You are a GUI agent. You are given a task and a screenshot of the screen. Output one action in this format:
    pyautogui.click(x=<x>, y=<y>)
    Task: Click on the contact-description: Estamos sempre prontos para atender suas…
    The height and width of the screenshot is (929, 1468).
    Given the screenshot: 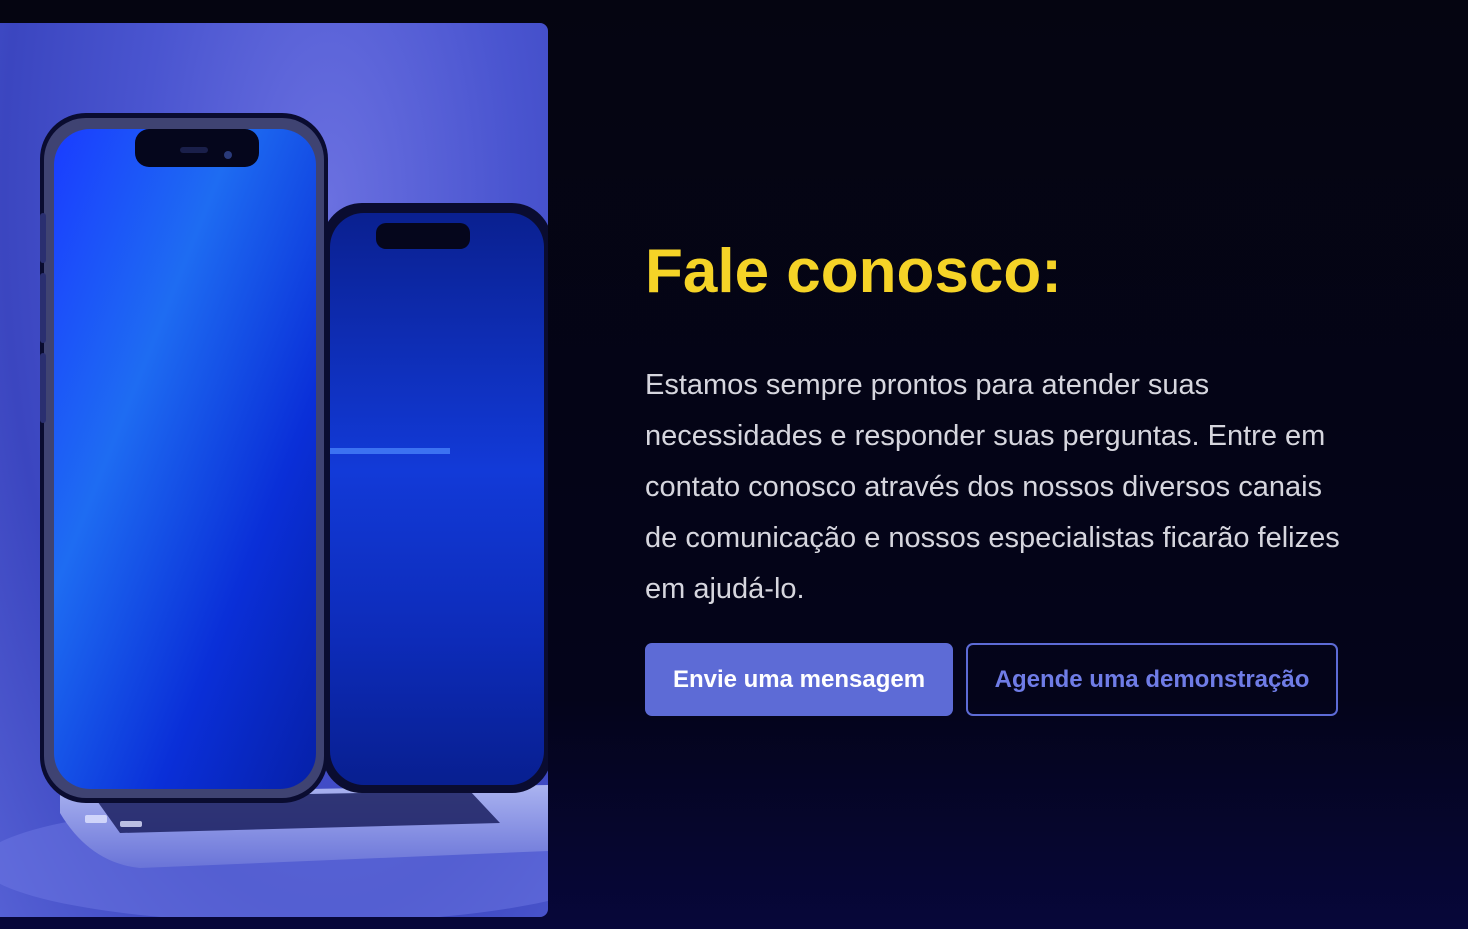 What is the action you would take?
    pyautogui.click(x=992, y=487)
    